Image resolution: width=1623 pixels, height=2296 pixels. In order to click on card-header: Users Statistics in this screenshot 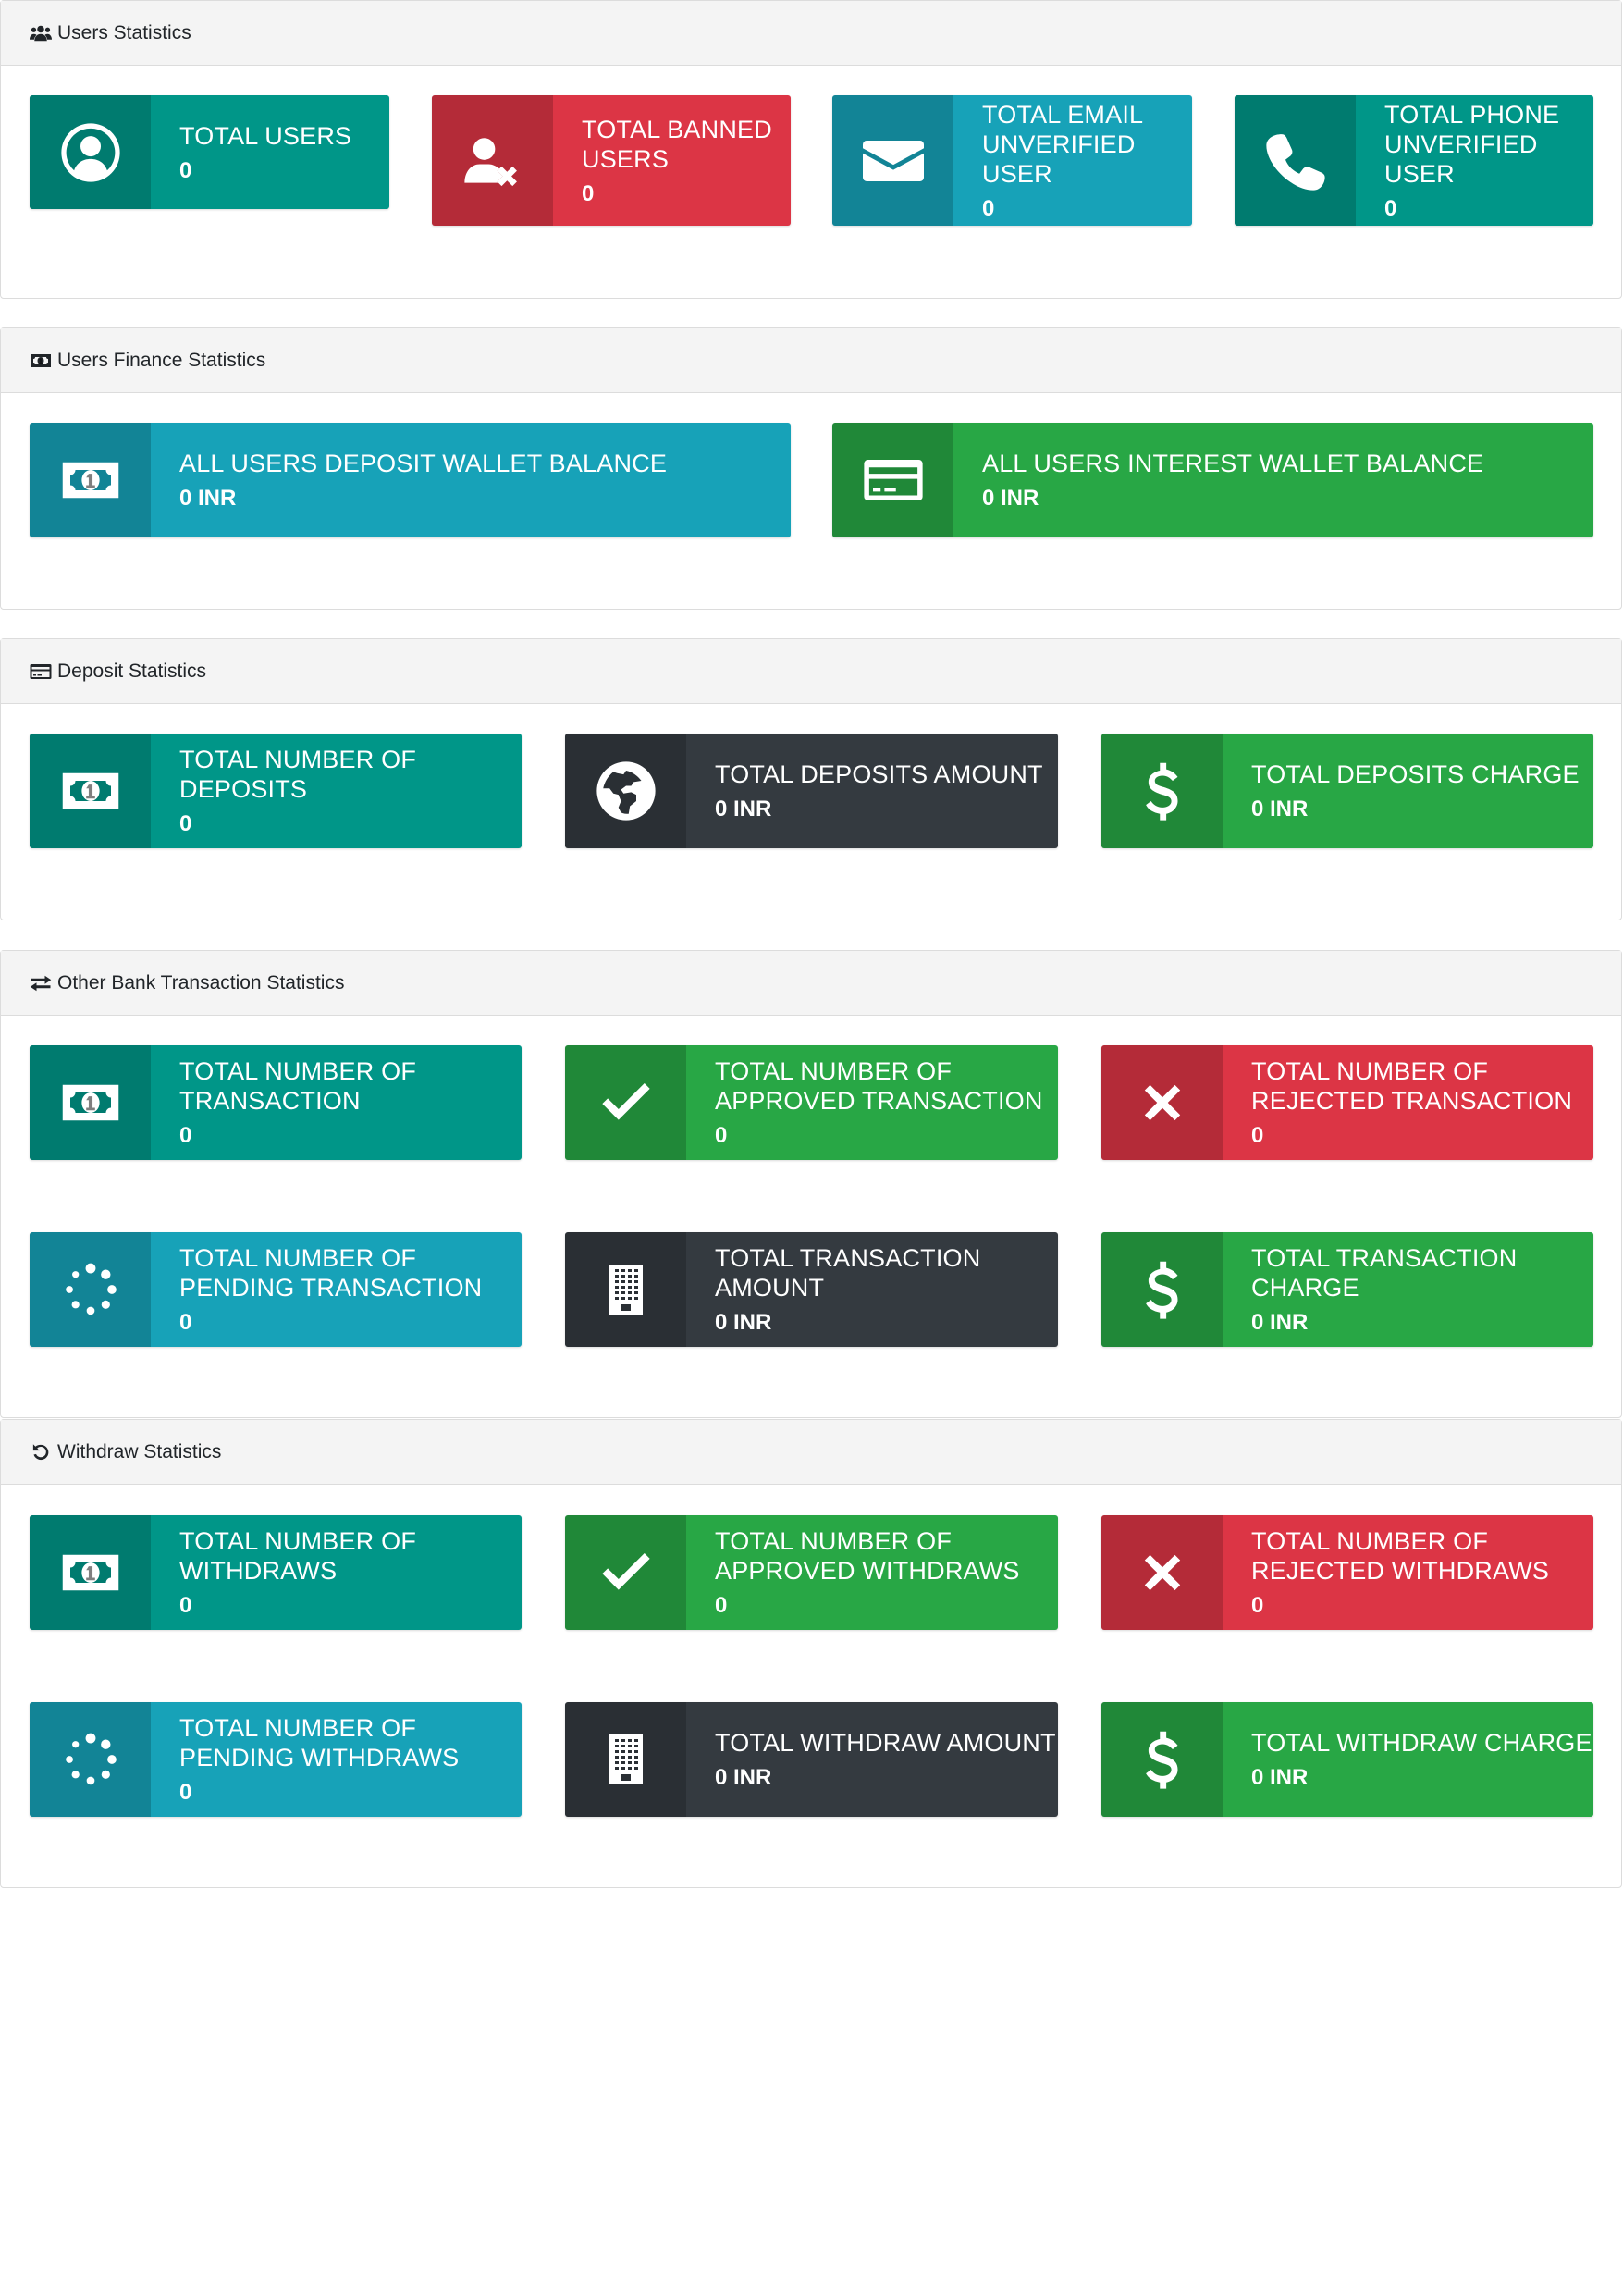, I will do `click(811, 33)`.